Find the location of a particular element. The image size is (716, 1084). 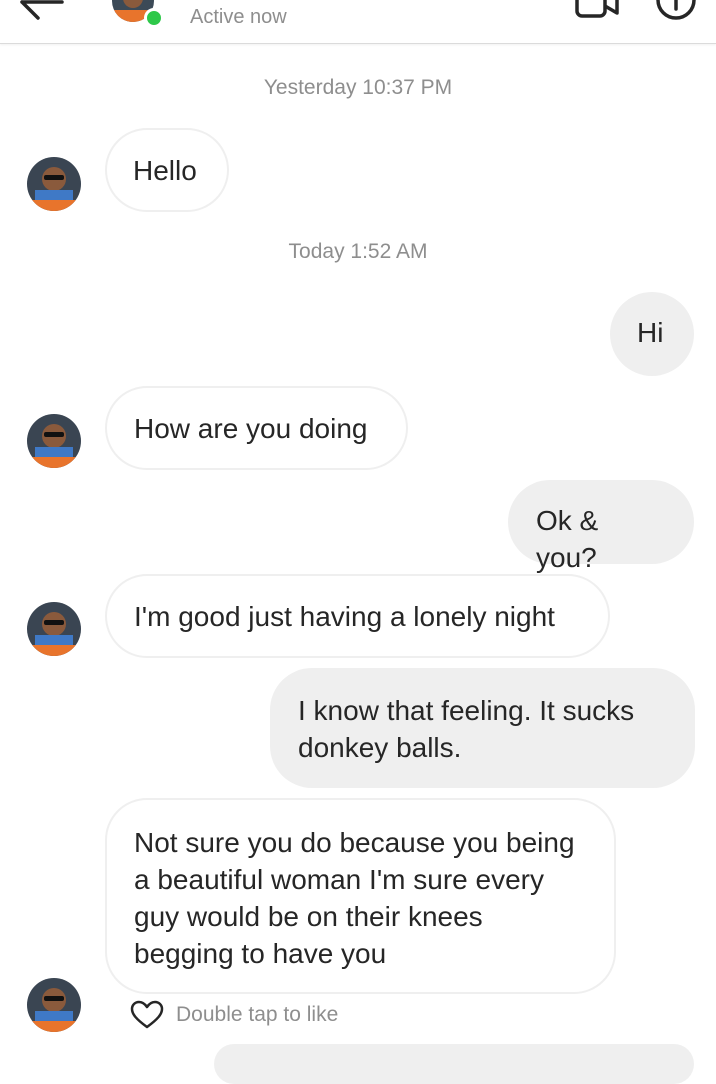

message-text: Ok & you? is located at coordinates (567, 539).